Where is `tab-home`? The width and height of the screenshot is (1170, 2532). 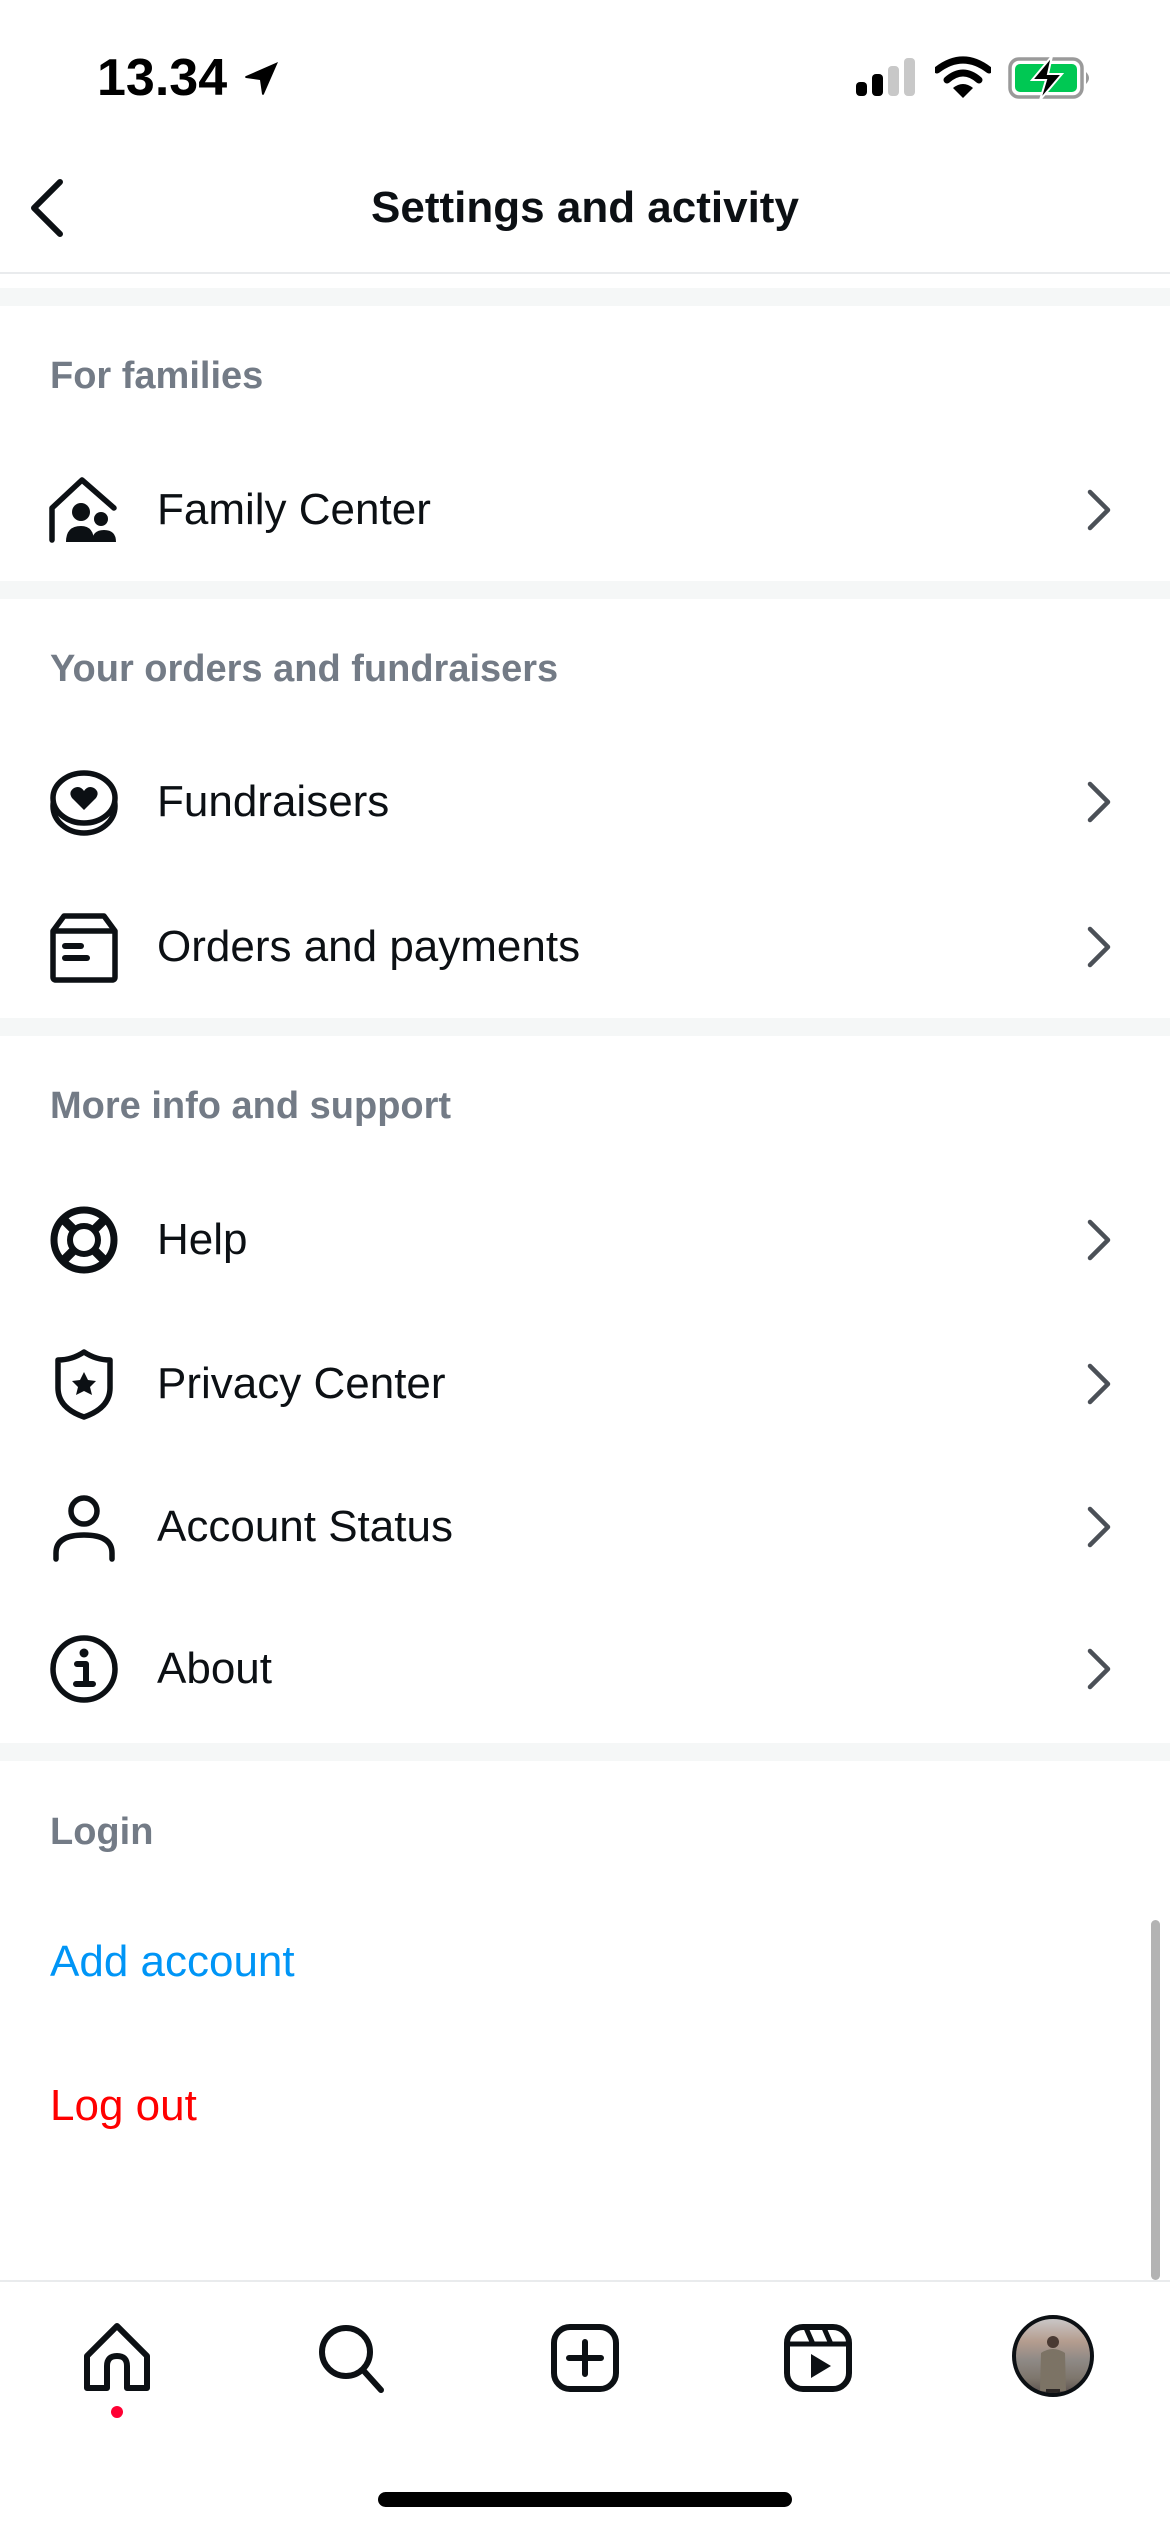
tab-home is located at coordinates (117, 2358).